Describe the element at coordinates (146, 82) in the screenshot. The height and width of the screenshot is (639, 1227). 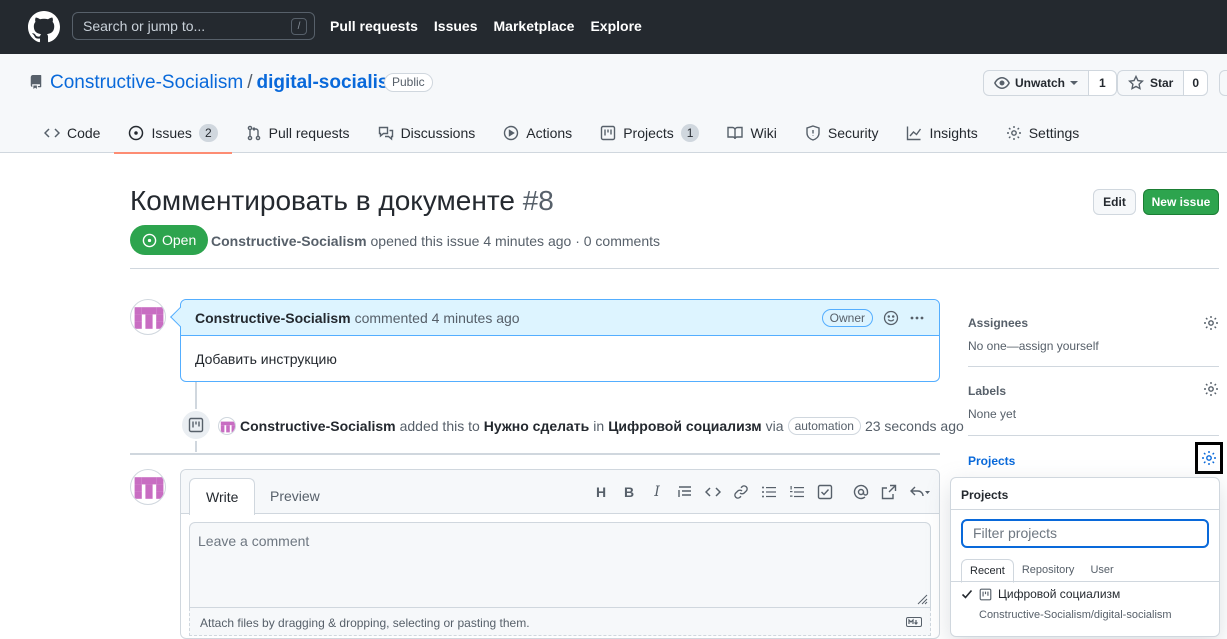
I see `repo-owner-link: Constructive-Socialism` at that location.